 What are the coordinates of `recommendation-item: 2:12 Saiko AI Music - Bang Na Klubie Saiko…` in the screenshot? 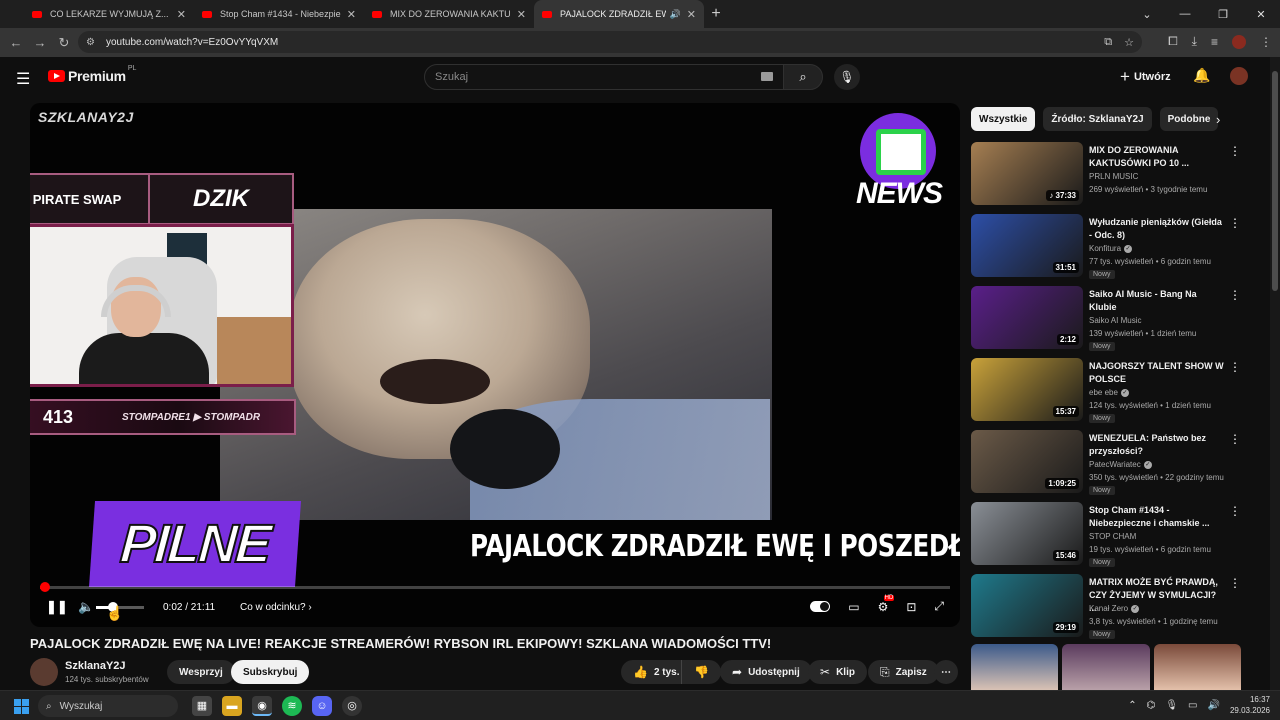 It's located at (1116, 318).